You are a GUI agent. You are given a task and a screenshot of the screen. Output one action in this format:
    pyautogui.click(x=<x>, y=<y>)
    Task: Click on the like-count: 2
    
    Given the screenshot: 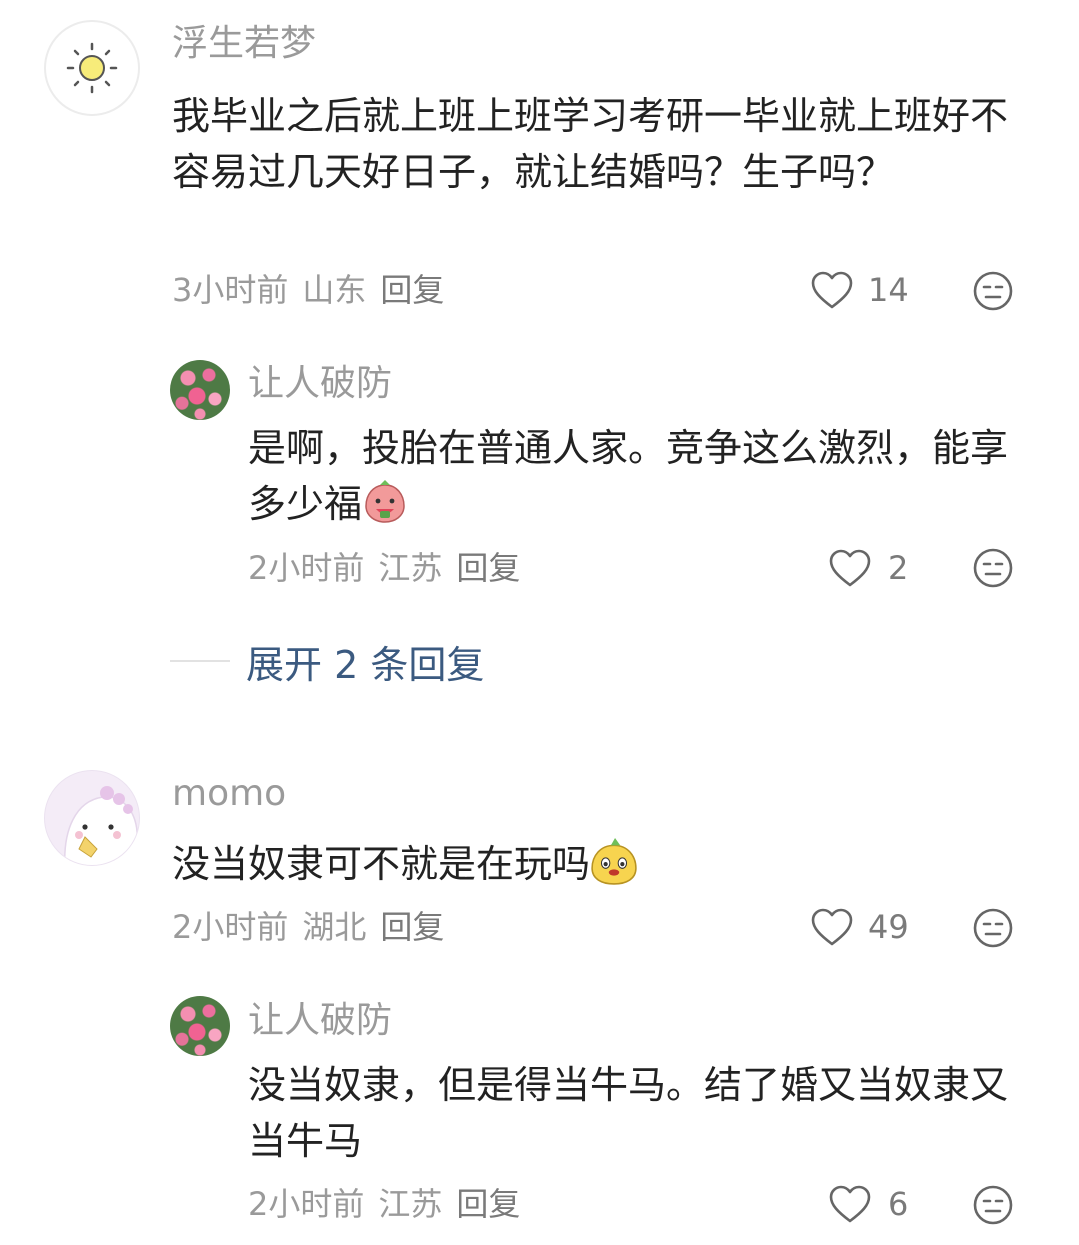 What is the action you would take?
    pyautogui.click(x=898, y=568)
    